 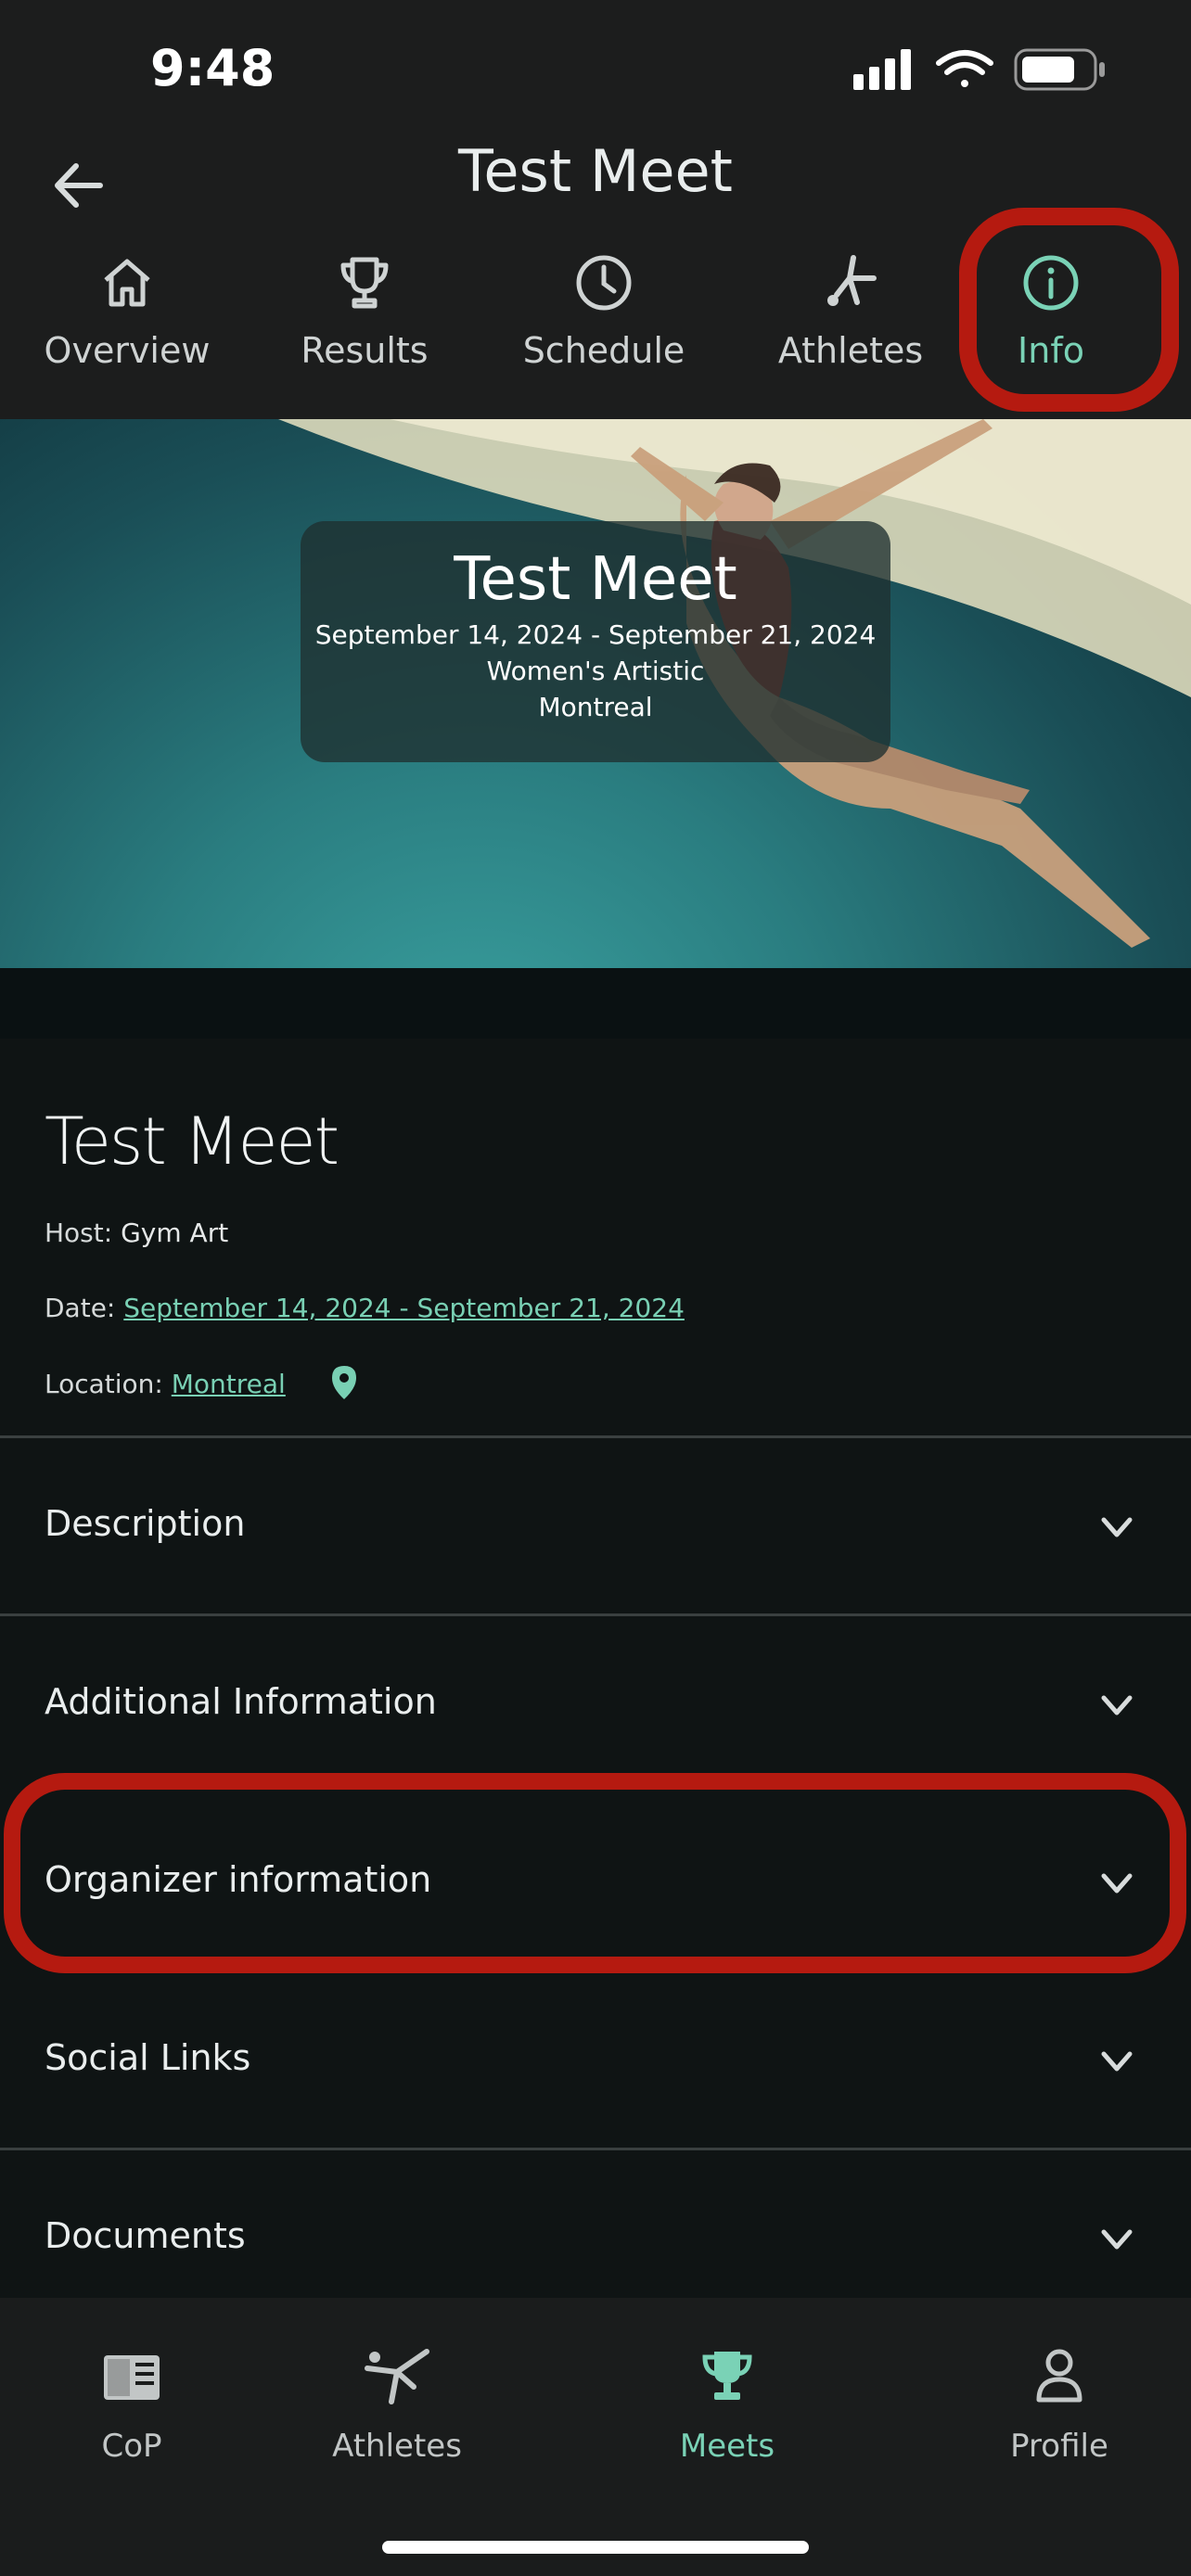 What do you see at coordinates (1059, 2406) in the screenshot?
I see `nav-profile: Profile` at bounding box center [1059, 2406].